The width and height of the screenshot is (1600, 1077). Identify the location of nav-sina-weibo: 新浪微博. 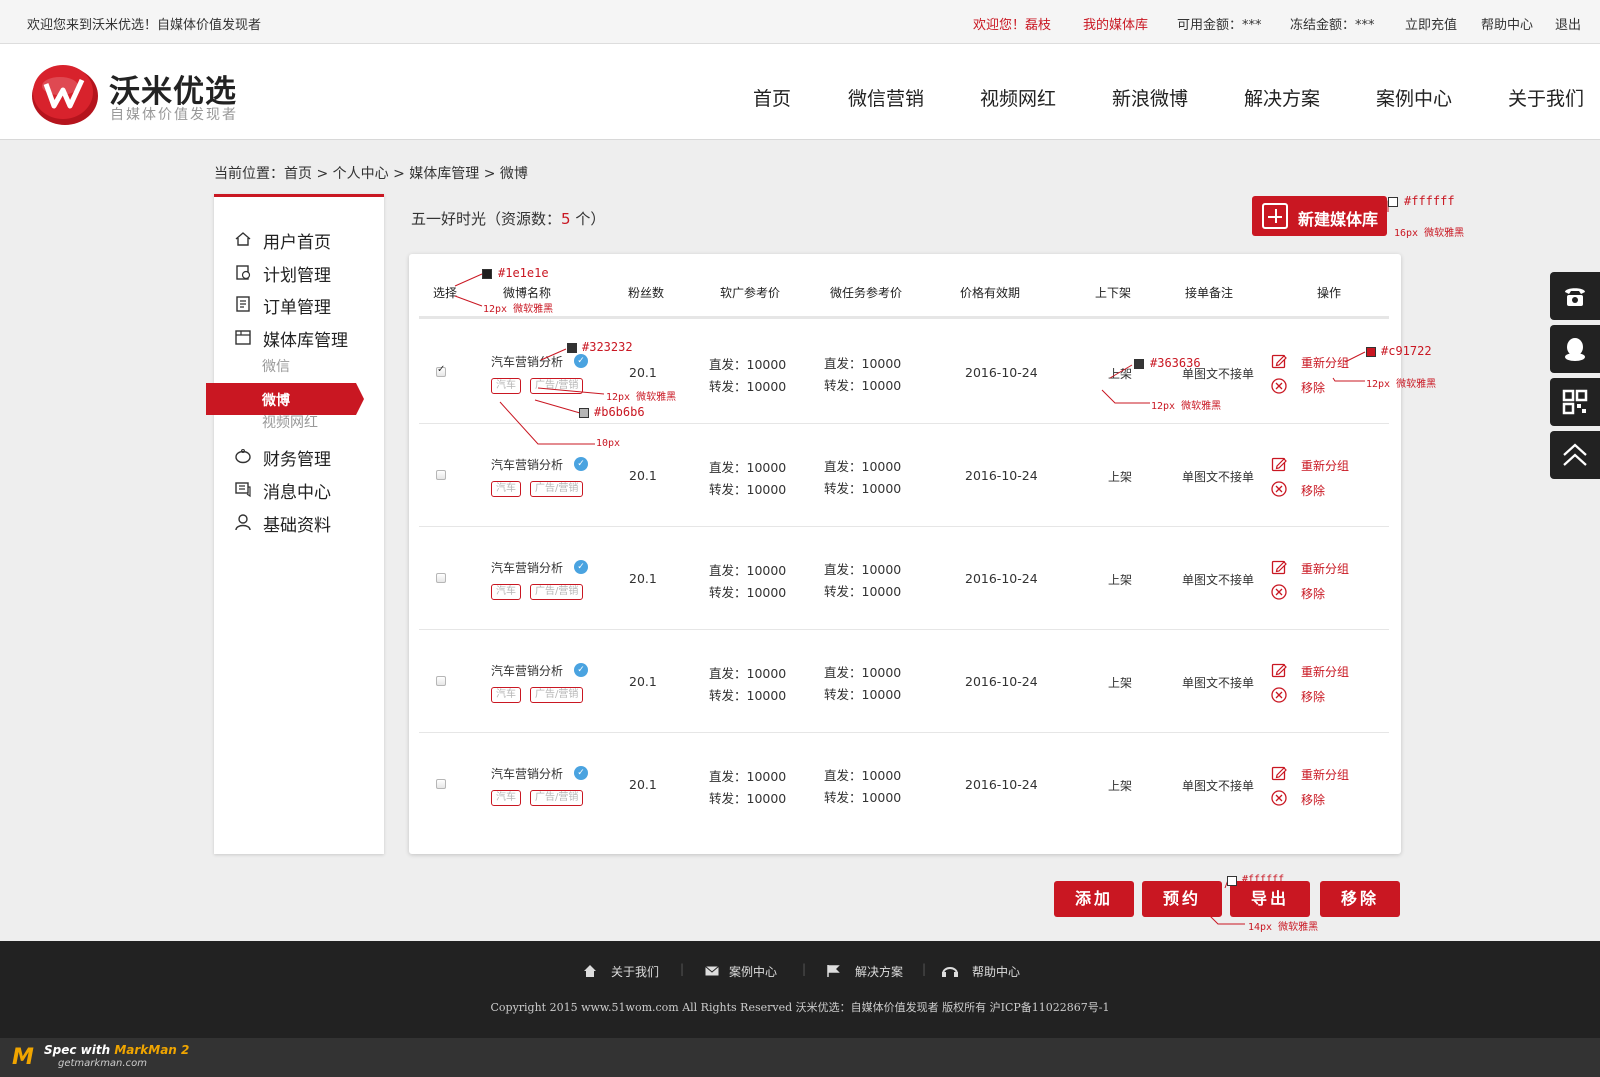
(1150, 97).